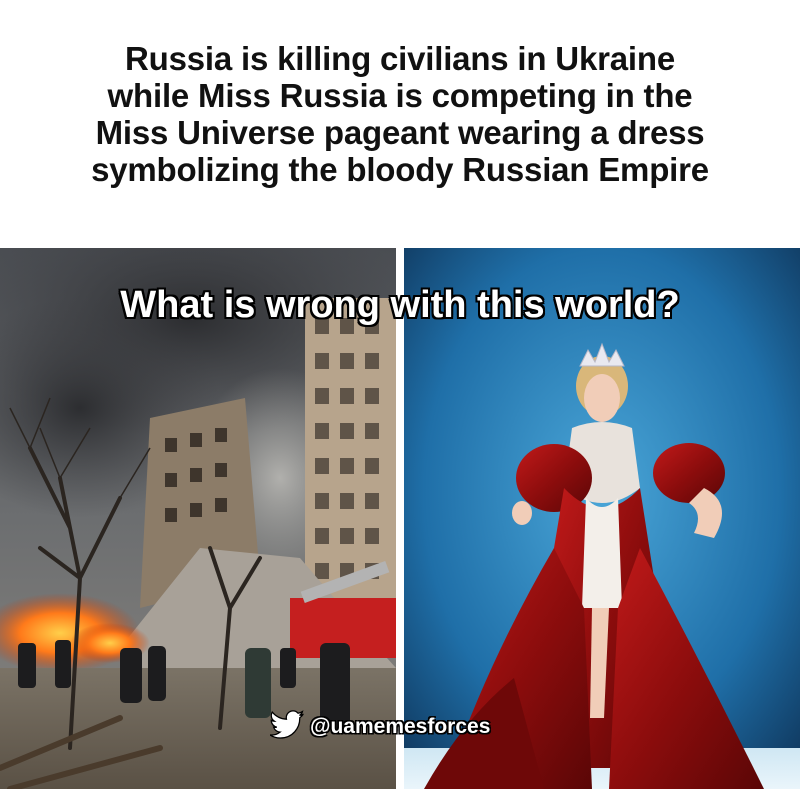  Describe the element at coordinates (400, 726) in the screenshot. I see `watermark-handle: @uamemesforces` at that location.